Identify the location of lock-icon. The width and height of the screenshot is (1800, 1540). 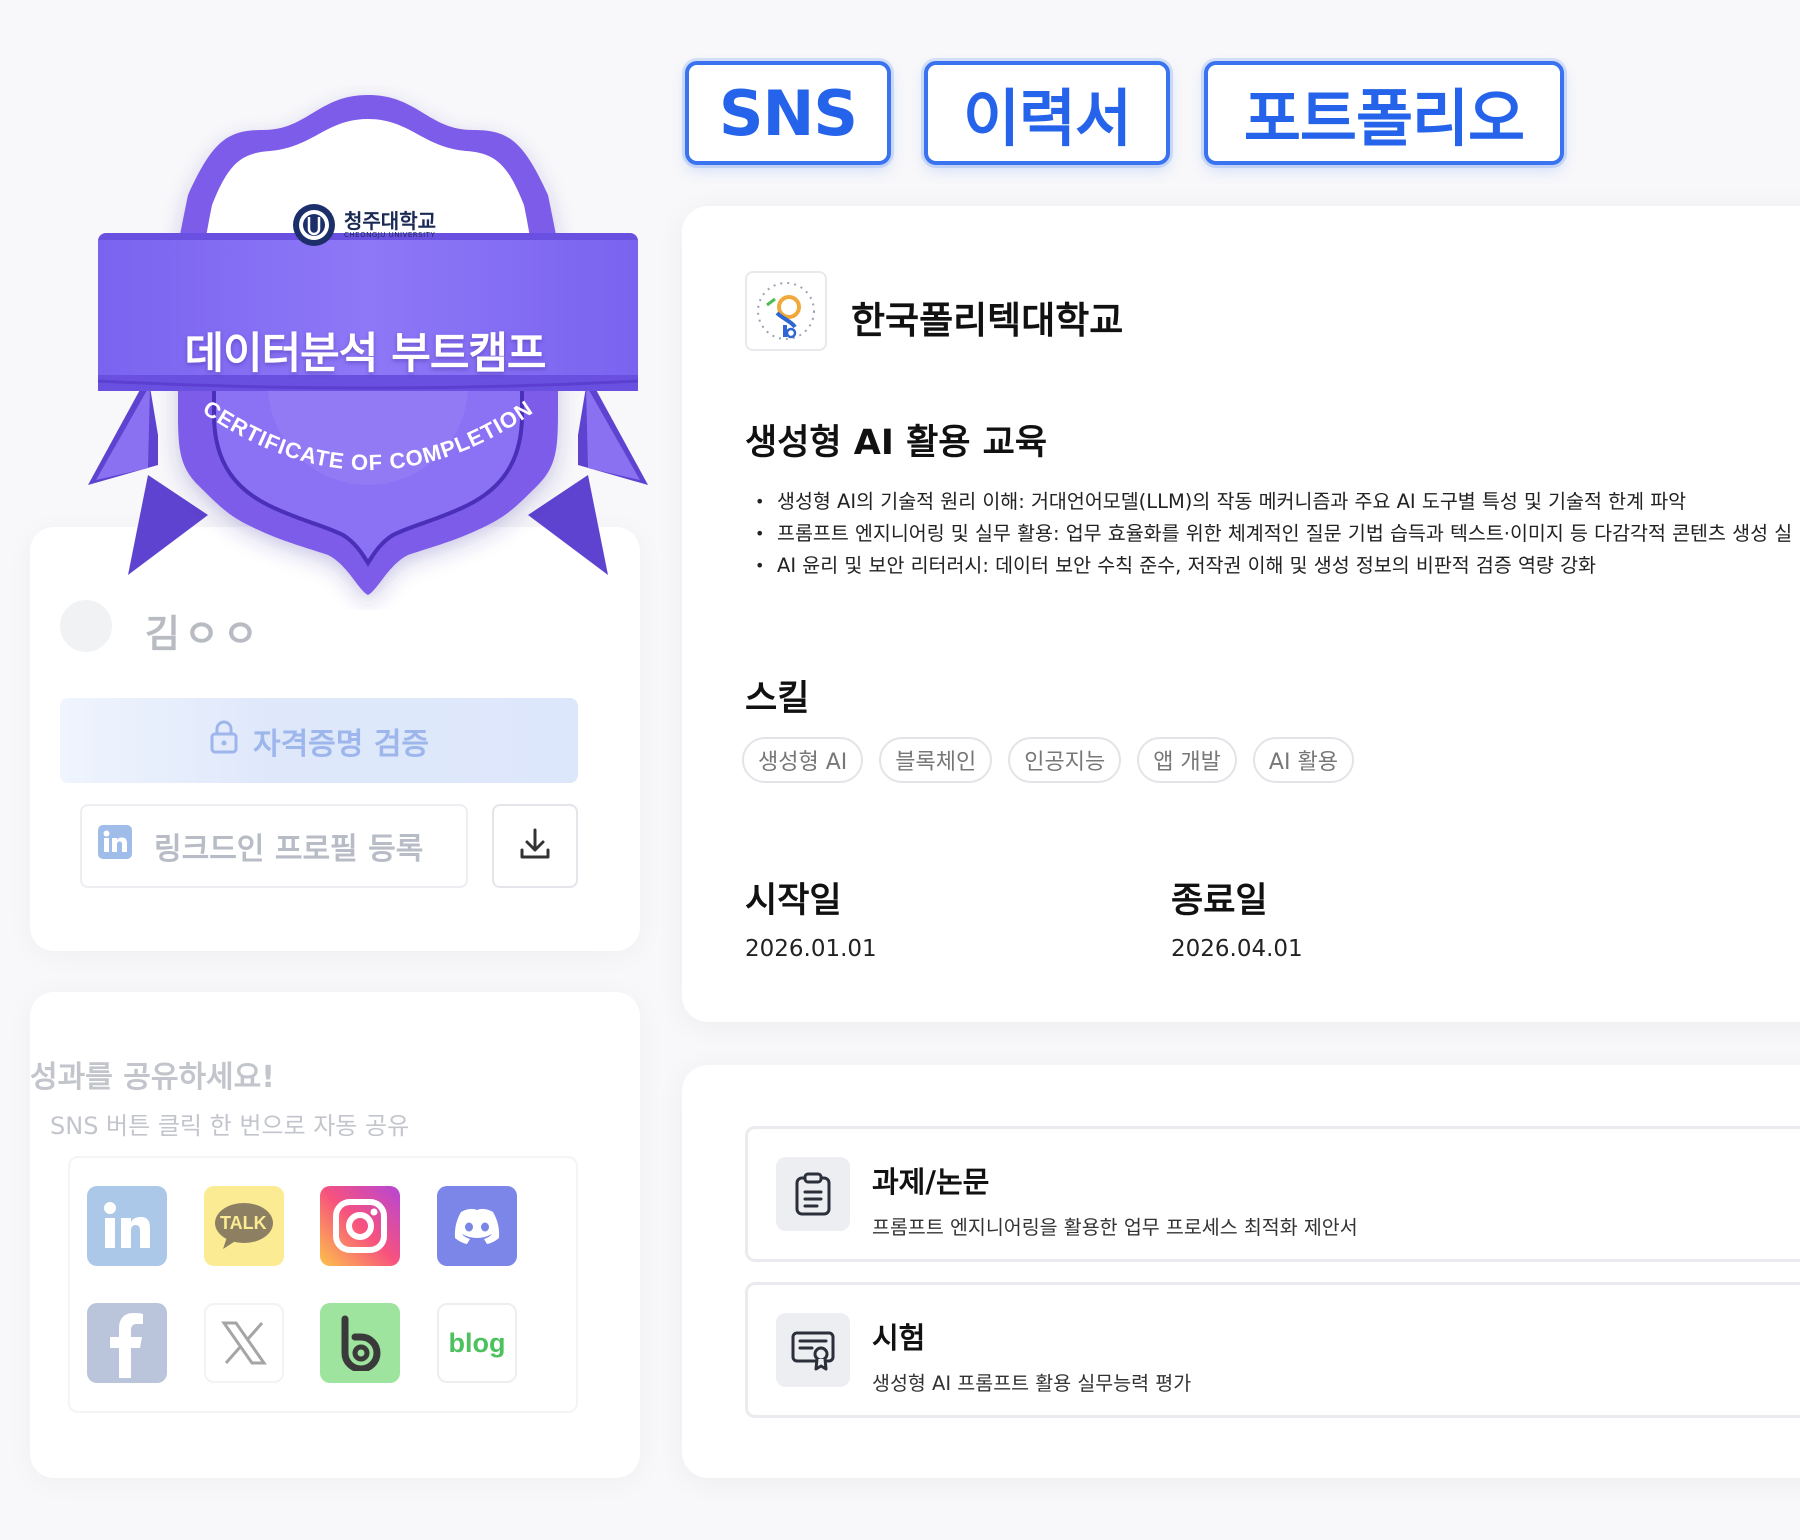
(224, 741).